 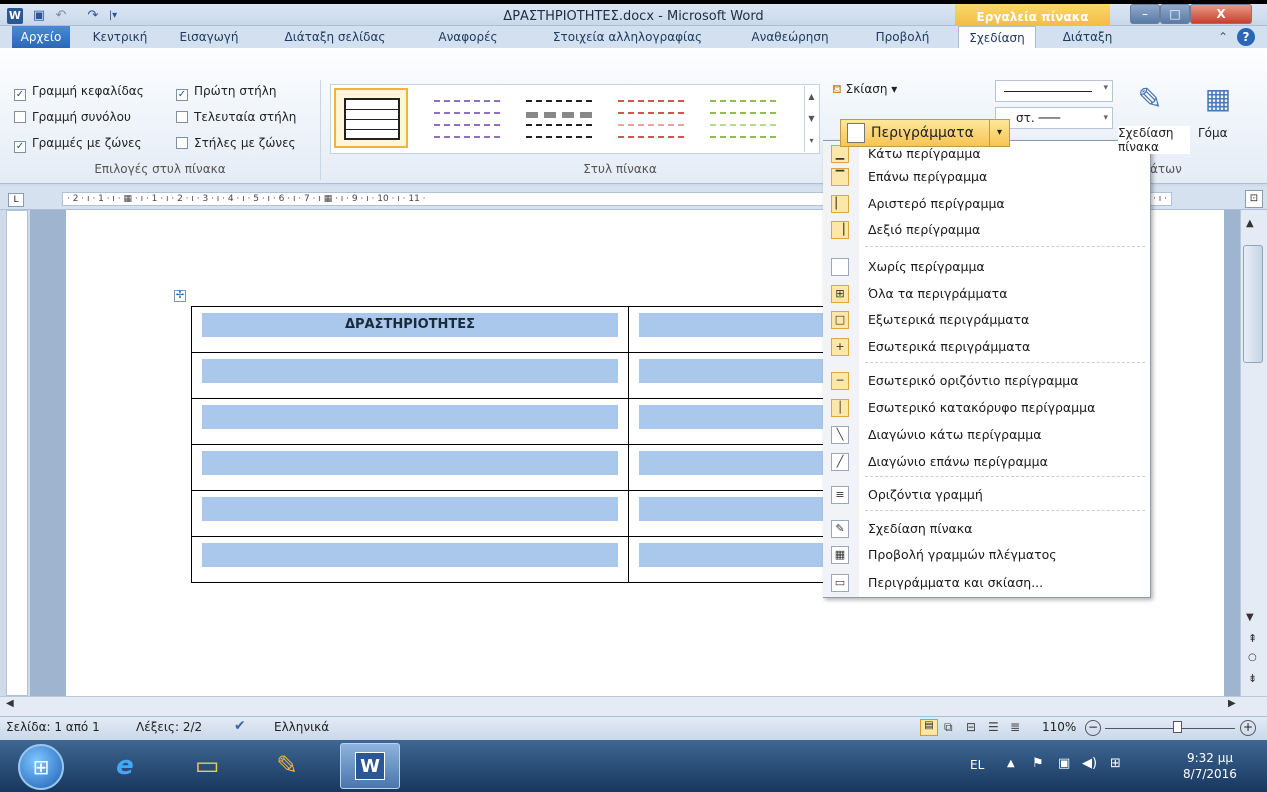 I want to click on menu-item-inside-vertical-border: │ Εσωτερικό κατακόρυφο περίγραμμα, so click(x=986, y=408).